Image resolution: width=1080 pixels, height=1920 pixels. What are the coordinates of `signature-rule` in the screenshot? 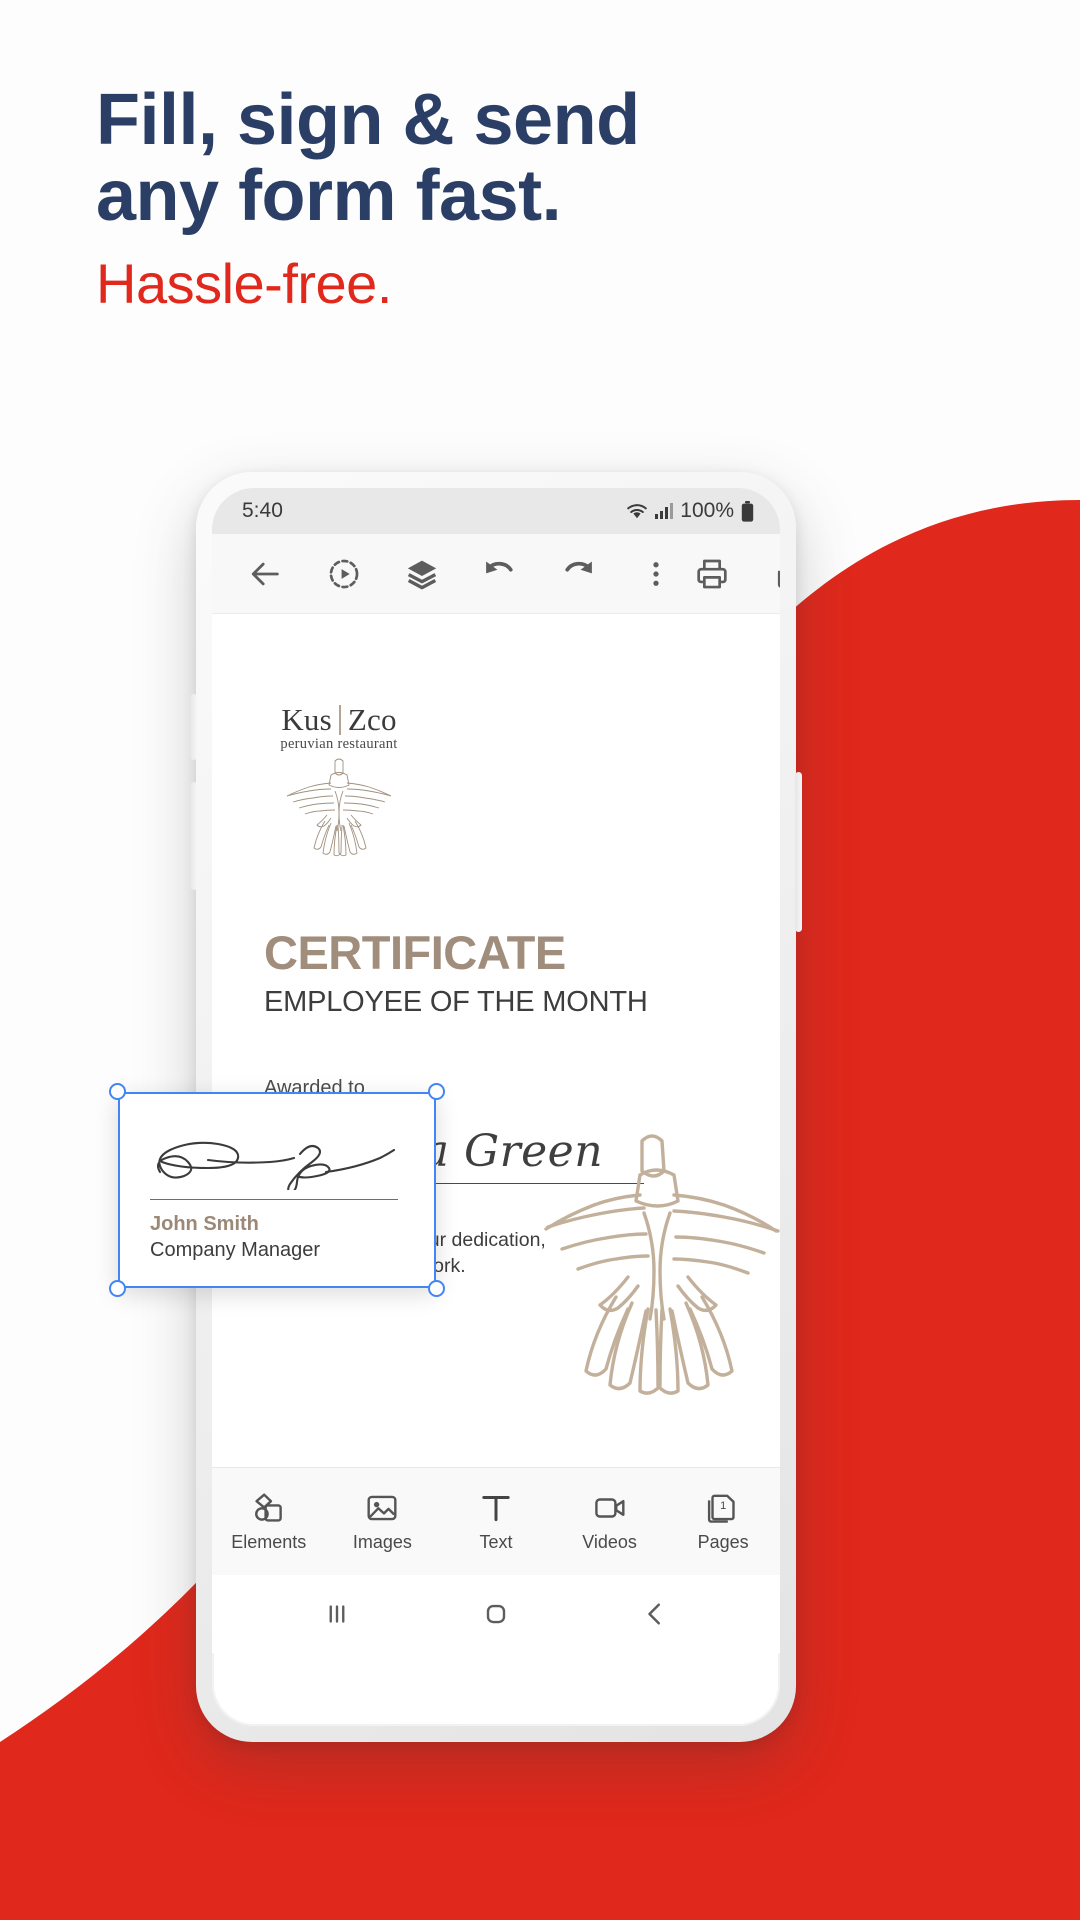 It's located at (274, 1200).